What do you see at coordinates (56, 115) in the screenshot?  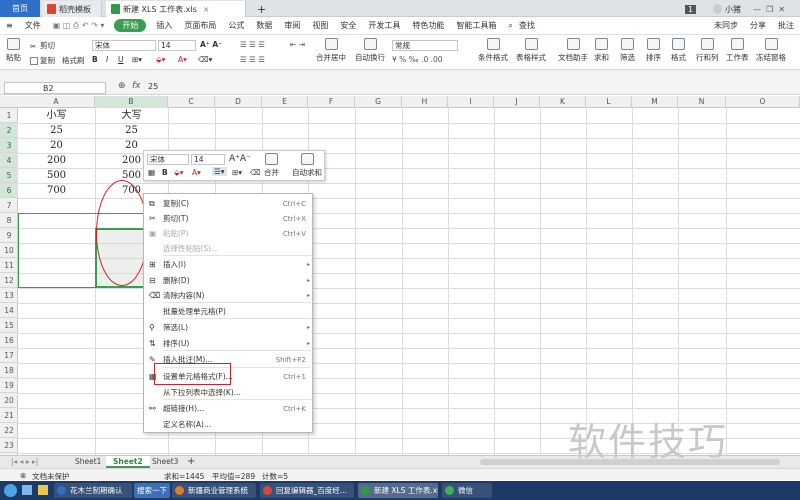 I see `cell-a1: 小写` at bounding box center [56, 115].